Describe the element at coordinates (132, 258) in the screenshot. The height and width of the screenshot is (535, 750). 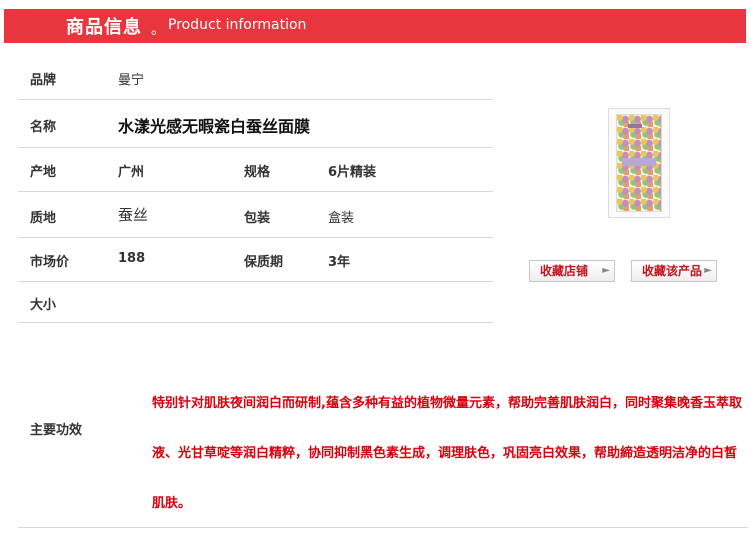
I see `price-value: 188` at that location.